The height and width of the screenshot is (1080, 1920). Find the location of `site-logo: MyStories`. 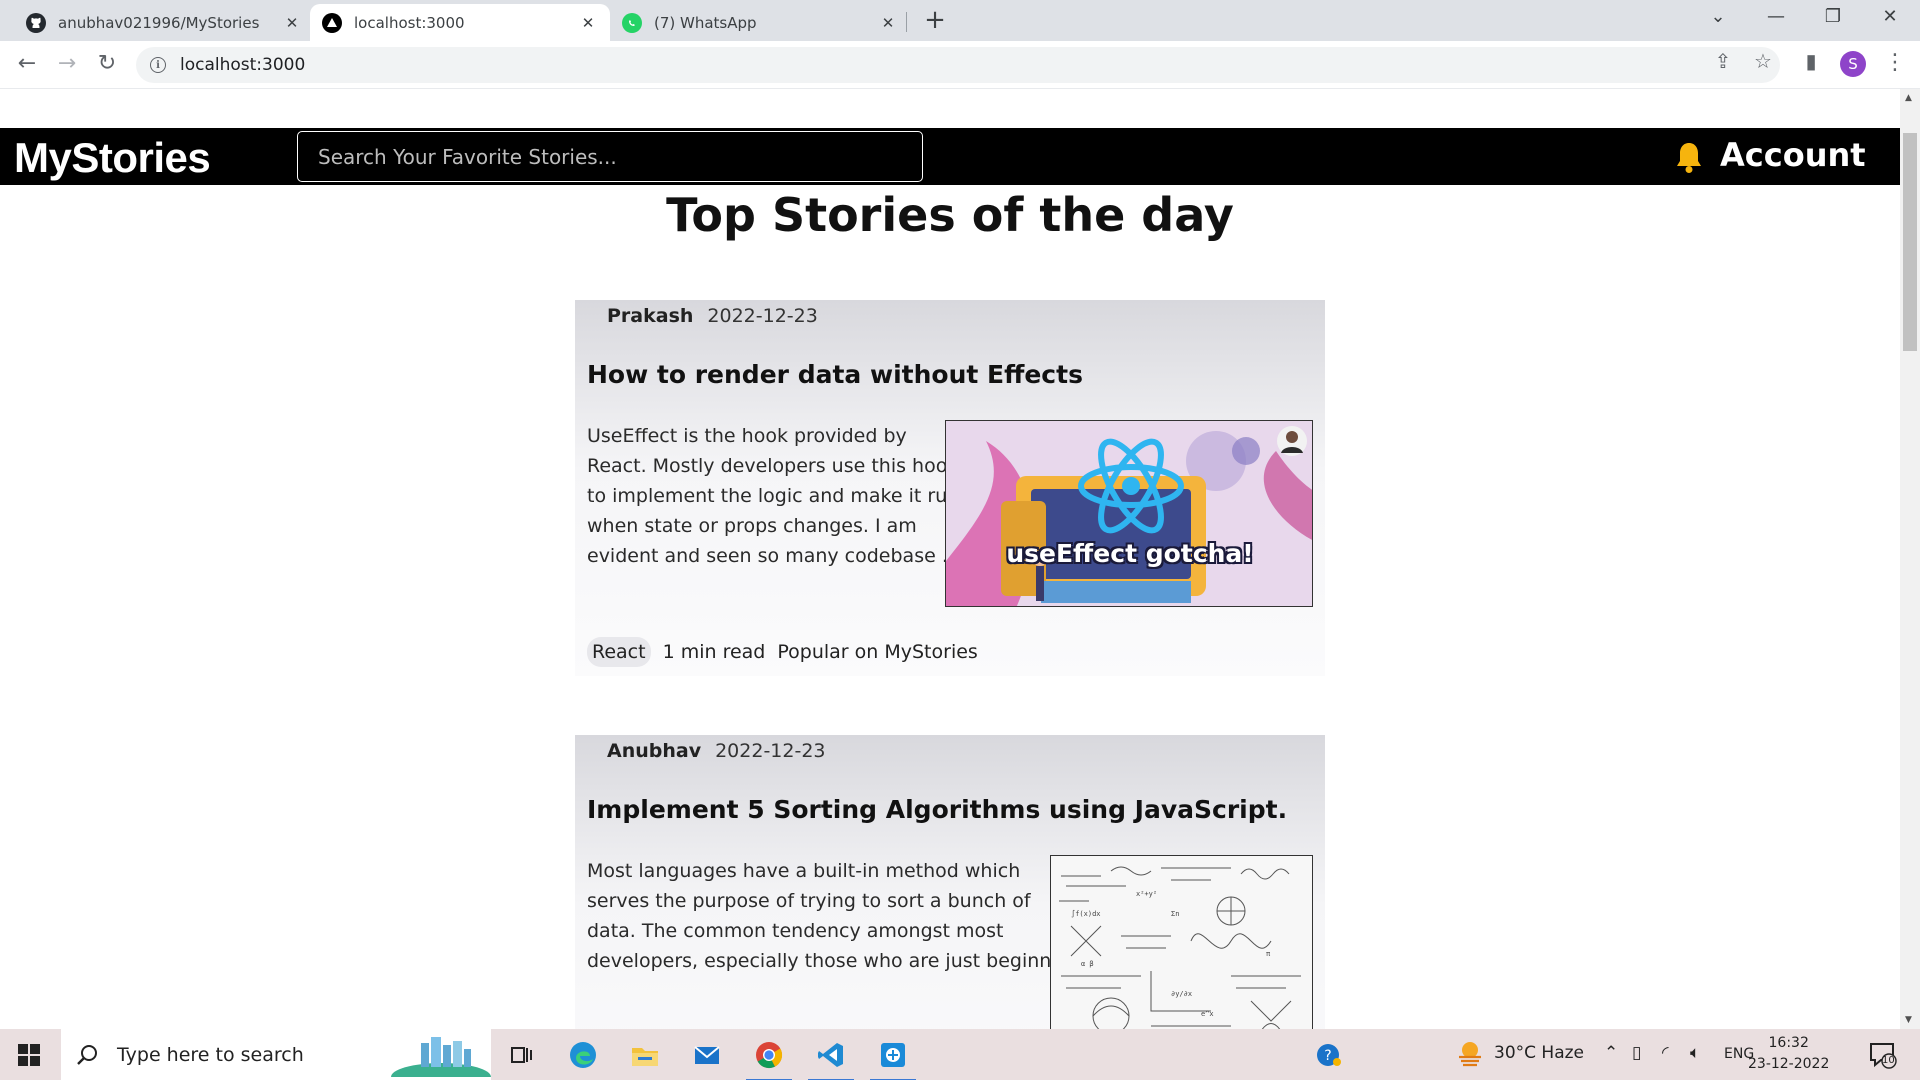

site-logo: MyStories is located at coordinates (112, 158).